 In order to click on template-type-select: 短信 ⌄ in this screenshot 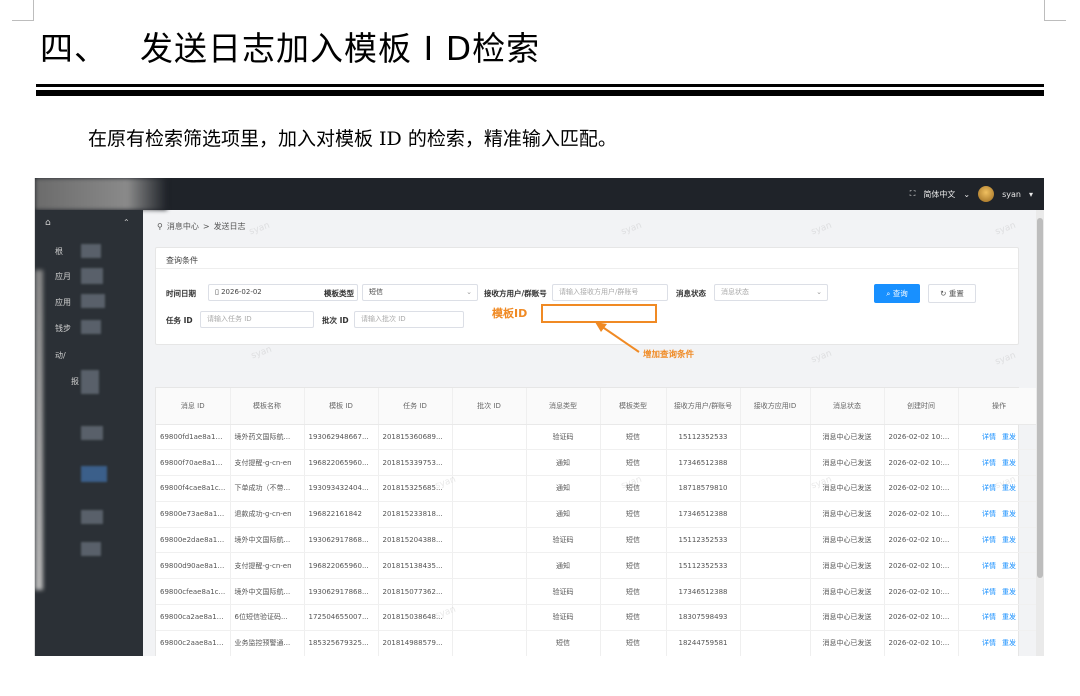, I will do `click(420, 292)`.